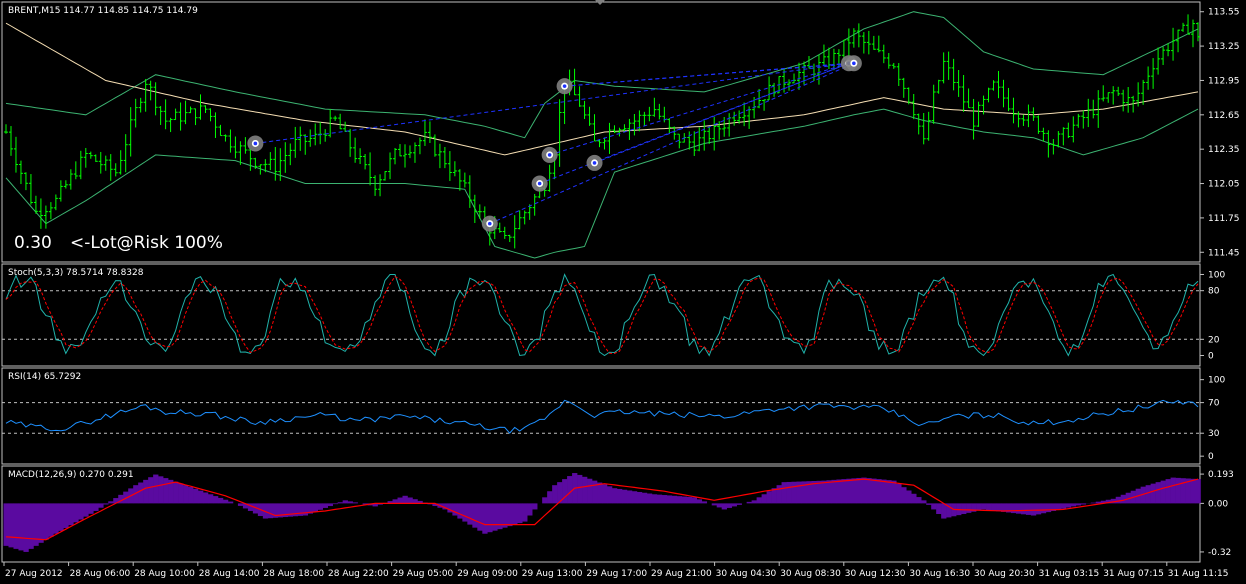 The width and height of the screenshot is (1246, 584). What do you see at coordinates (1216, 275) in the screenshot?
I see `y-tick-label-1-0: 100` at bounding box center [1216, 275].